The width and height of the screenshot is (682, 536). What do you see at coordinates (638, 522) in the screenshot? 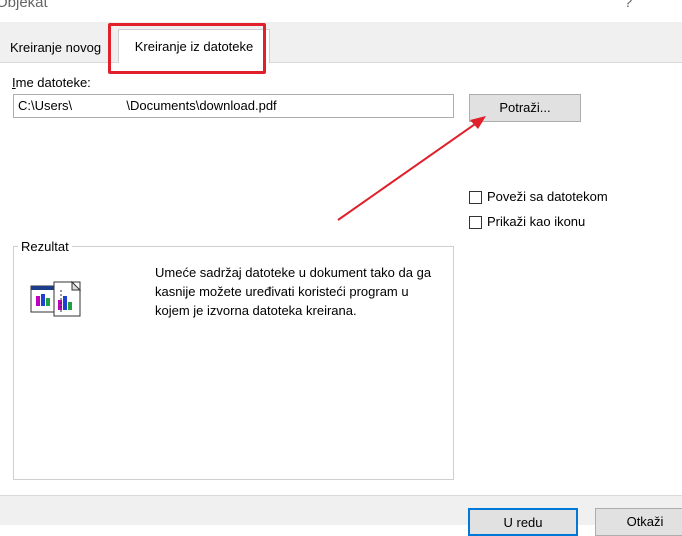
I see `cancel-button: Otkaži` at bounding box center [638, 522].